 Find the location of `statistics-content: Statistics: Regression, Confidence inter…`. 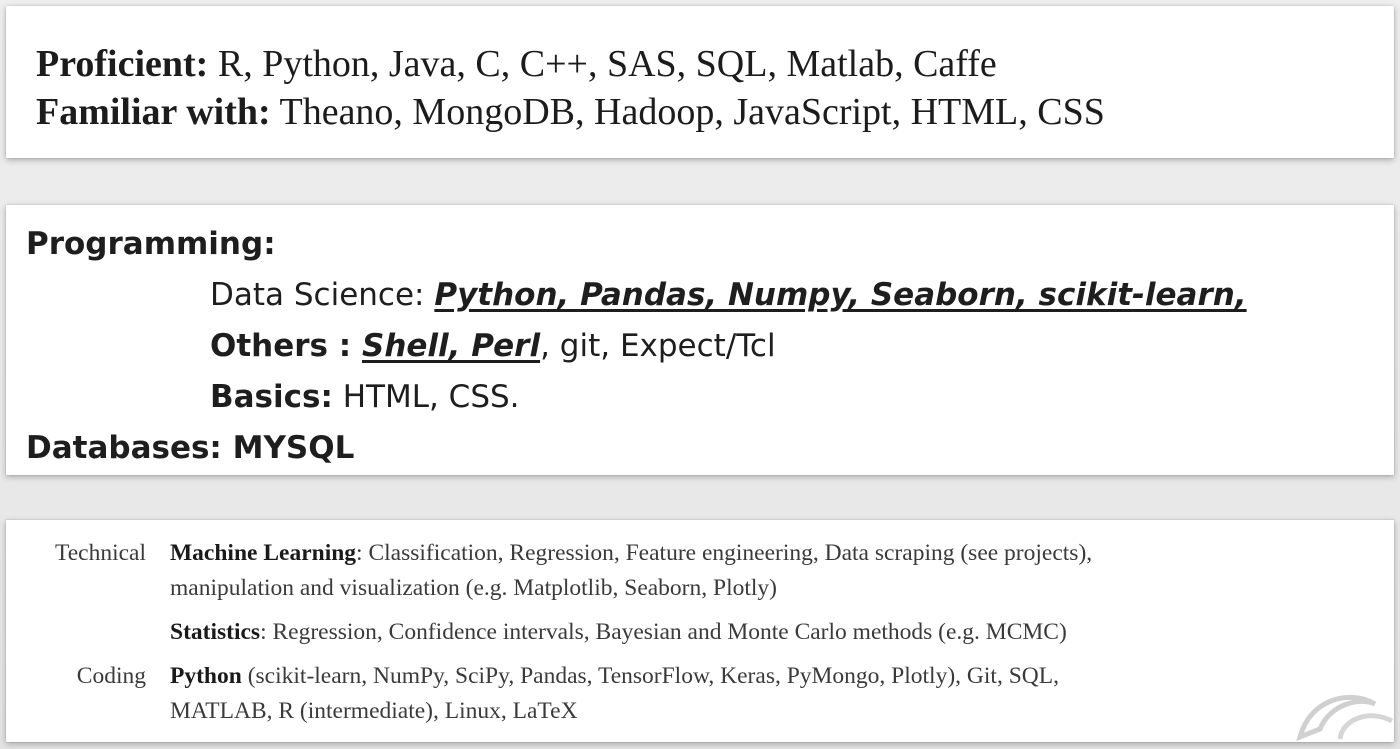

statistics-content: Statistics: Regression, Confidence inter… is located at coordinates (782, 632).